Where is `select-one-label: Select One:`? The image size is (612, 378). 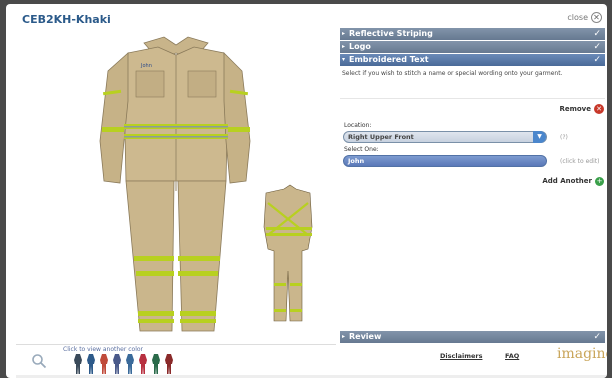
select-one-label: Select One: is located at coordinates (361, 149).